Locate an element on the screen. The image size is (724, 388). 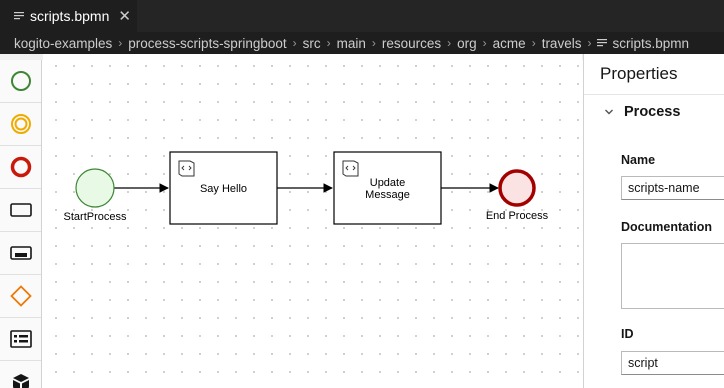
breadcrumb-segment: acme is located at coordinates (509, 43).